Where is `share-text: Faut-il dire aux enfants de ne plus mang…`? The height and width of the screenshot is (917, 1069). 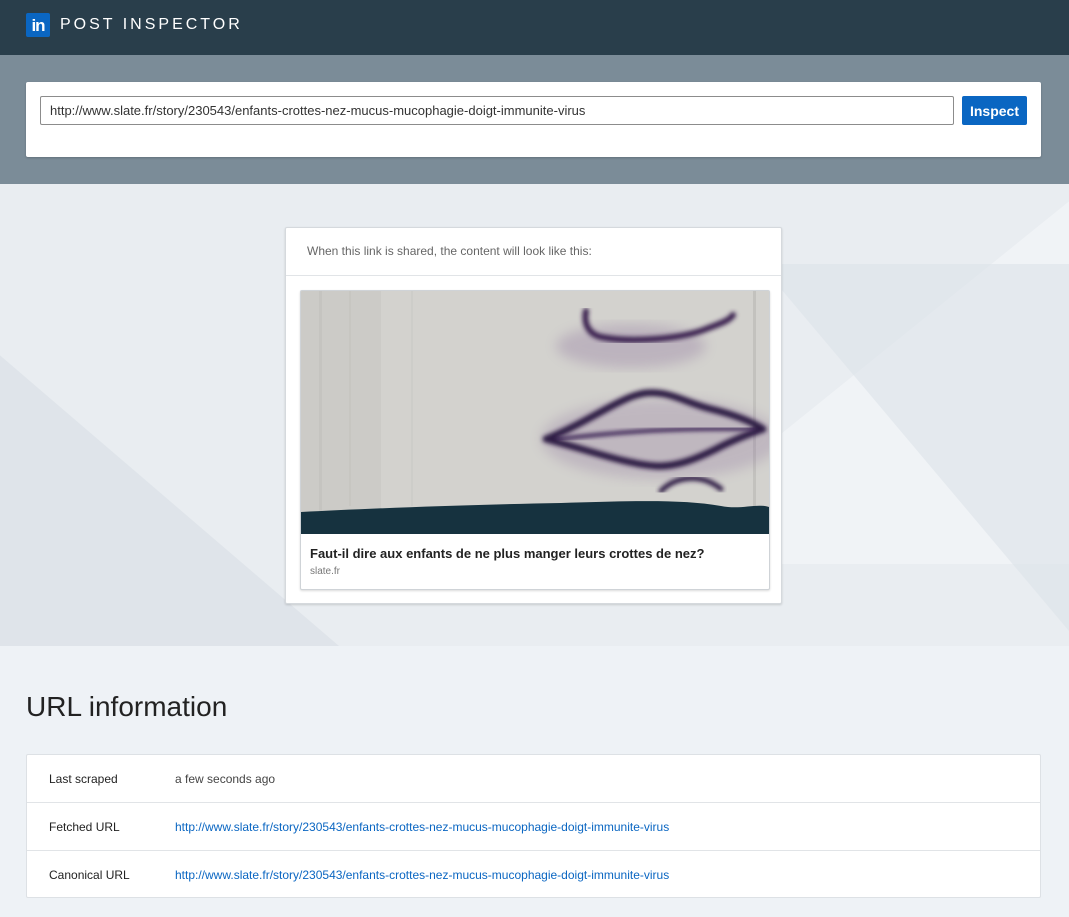 share-text: Faut-il dire aux enfants de ne plus mang… is located at coordinates (535, 561).